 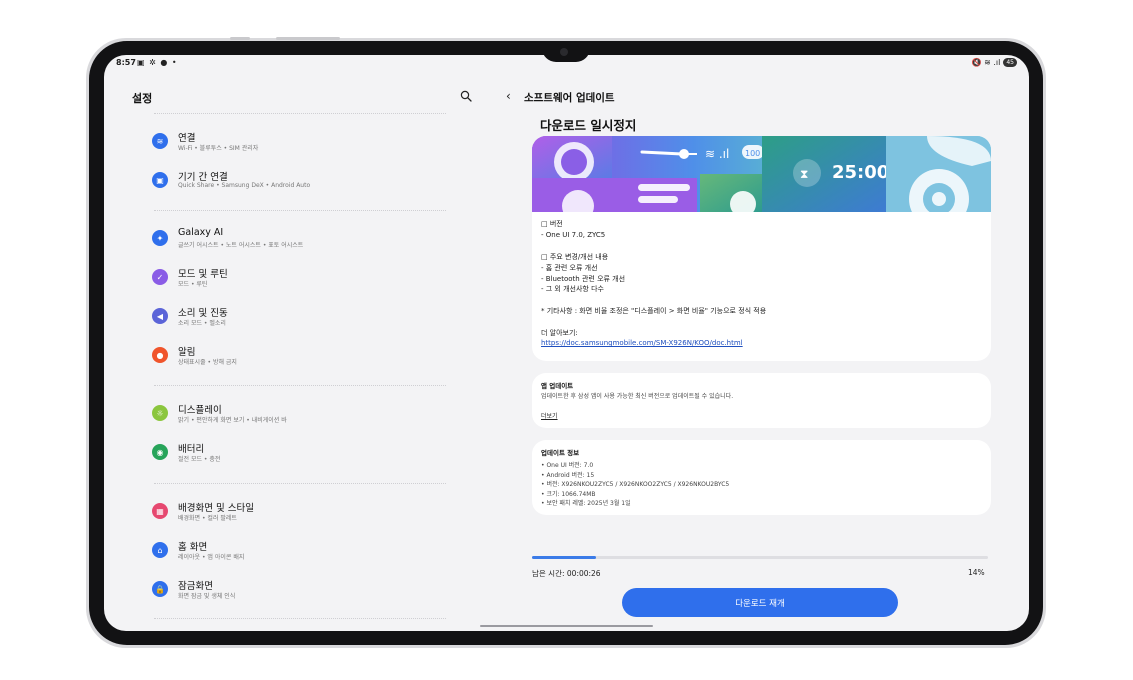 What do you see at coordinates (1010, 62) in the screenshot?
I see `battery-icon: 45` at bounding box center [1010, 62].